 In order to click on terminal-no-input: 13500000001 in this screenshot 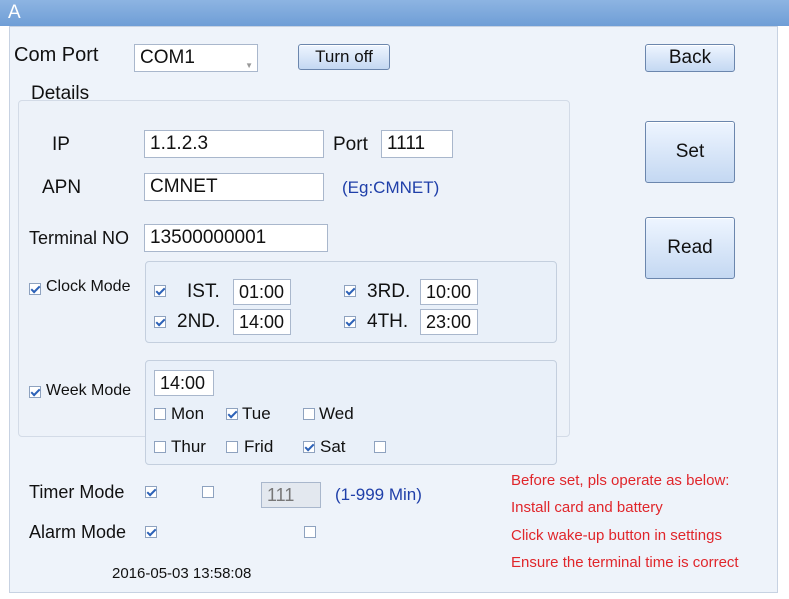, I will do `click(236, 238)`.